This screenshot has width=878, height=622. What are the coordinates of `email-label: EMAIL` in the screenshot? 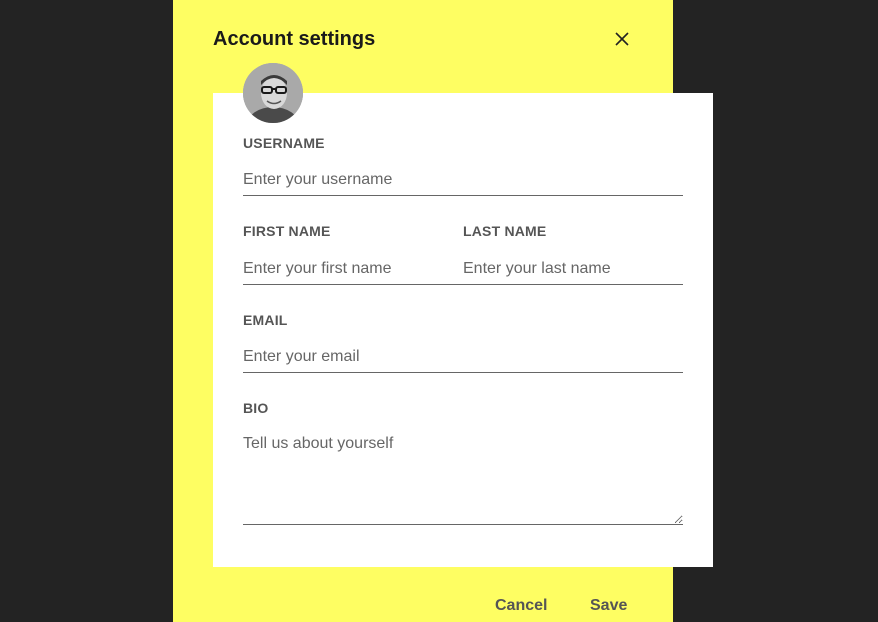 It's located at (265, 320).